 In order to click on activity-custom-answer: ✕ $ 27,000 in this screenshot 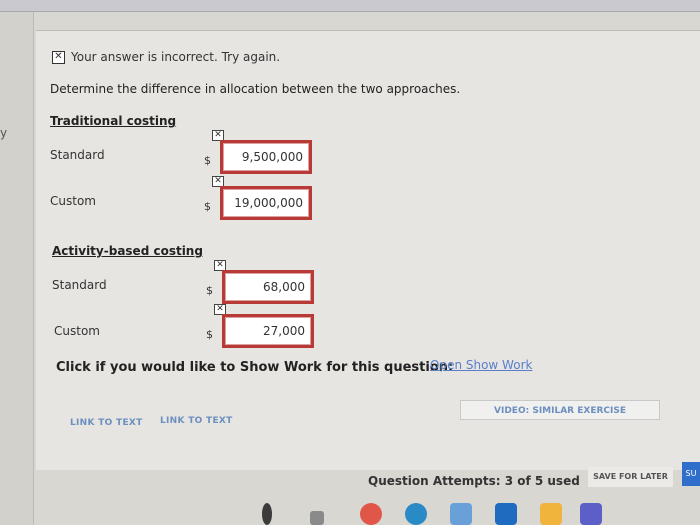, I will do `click(260, 327)`.